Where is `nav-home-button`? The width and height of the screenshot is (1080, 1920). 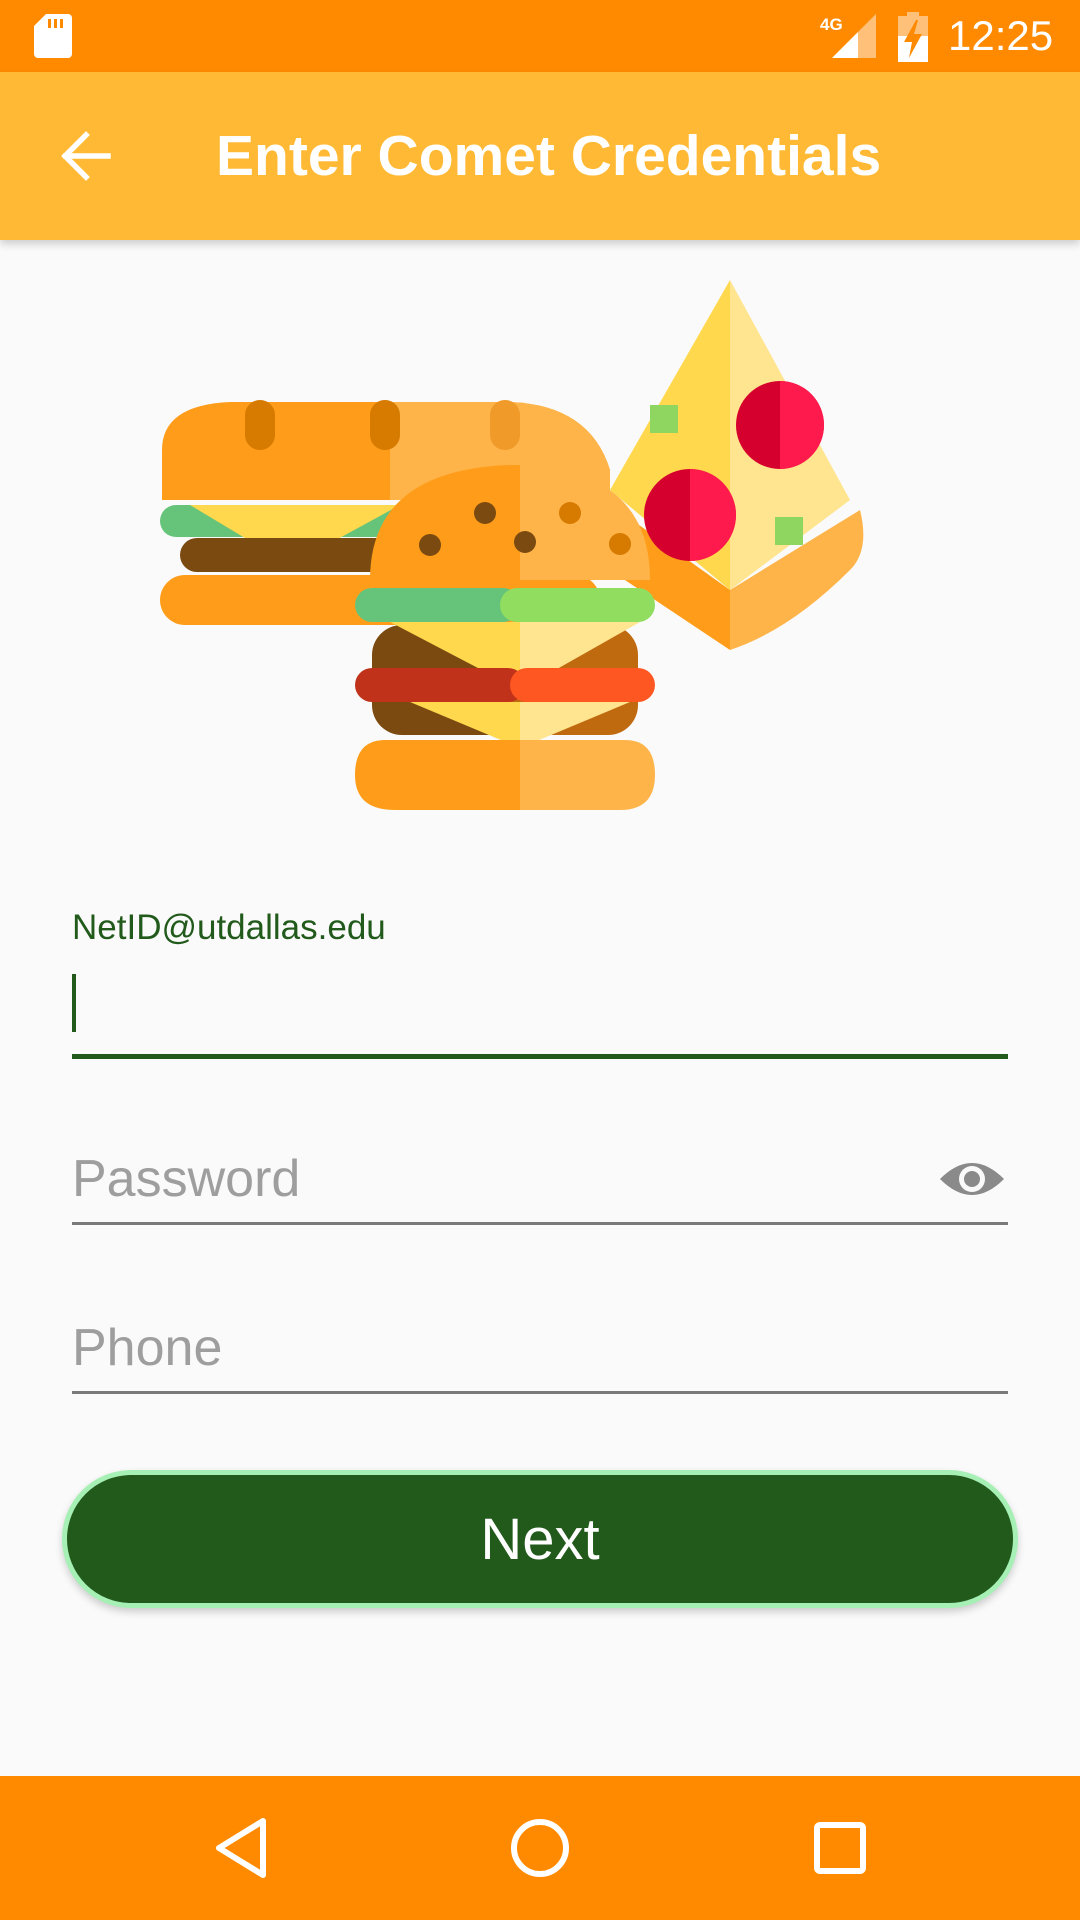 nav-home-button is located at coordinates (540, 1848).